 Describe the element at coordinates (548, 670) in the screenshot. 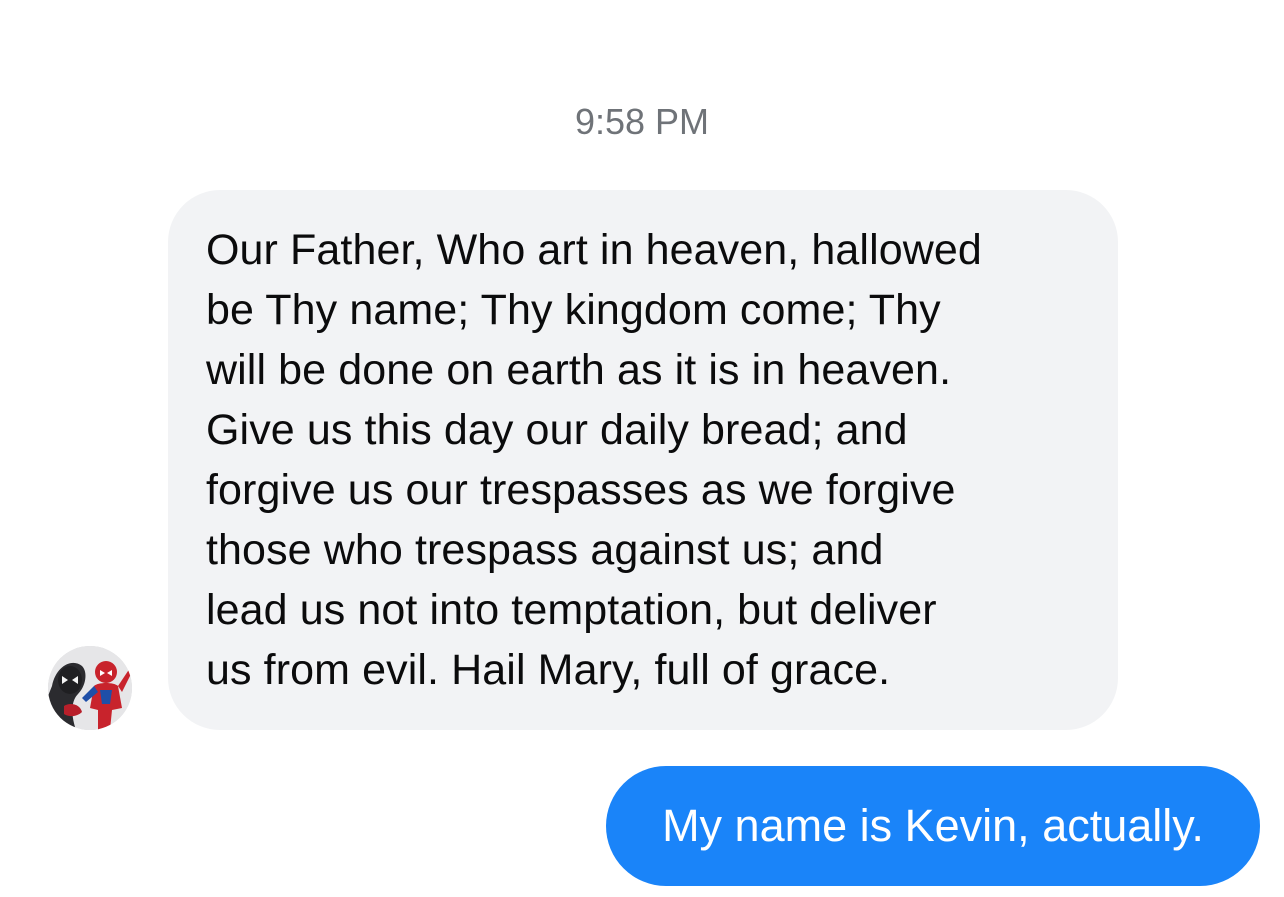

I see `message-line: us from evil. Hail Mary, full of grace.` at that location.